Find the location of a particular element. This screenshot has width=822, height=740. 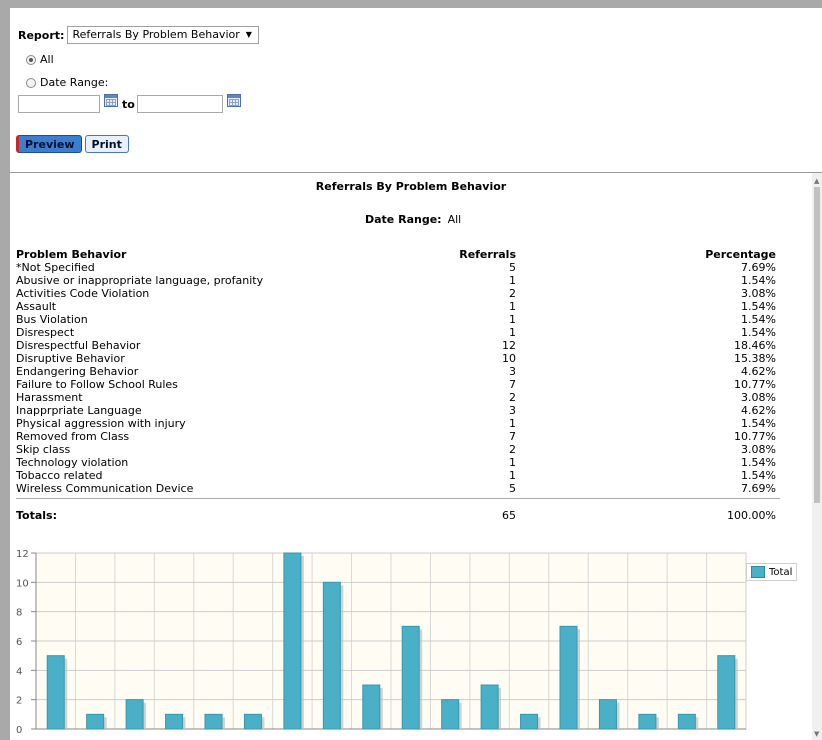

to-label: to is located at coordinates (128, 104).